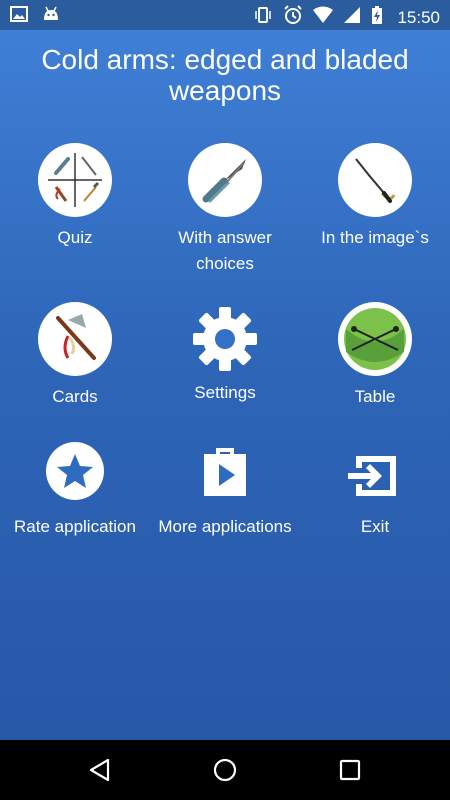 The image size is (450, 800). I want to click on quiz-button: Quiz, so click(75, 197).